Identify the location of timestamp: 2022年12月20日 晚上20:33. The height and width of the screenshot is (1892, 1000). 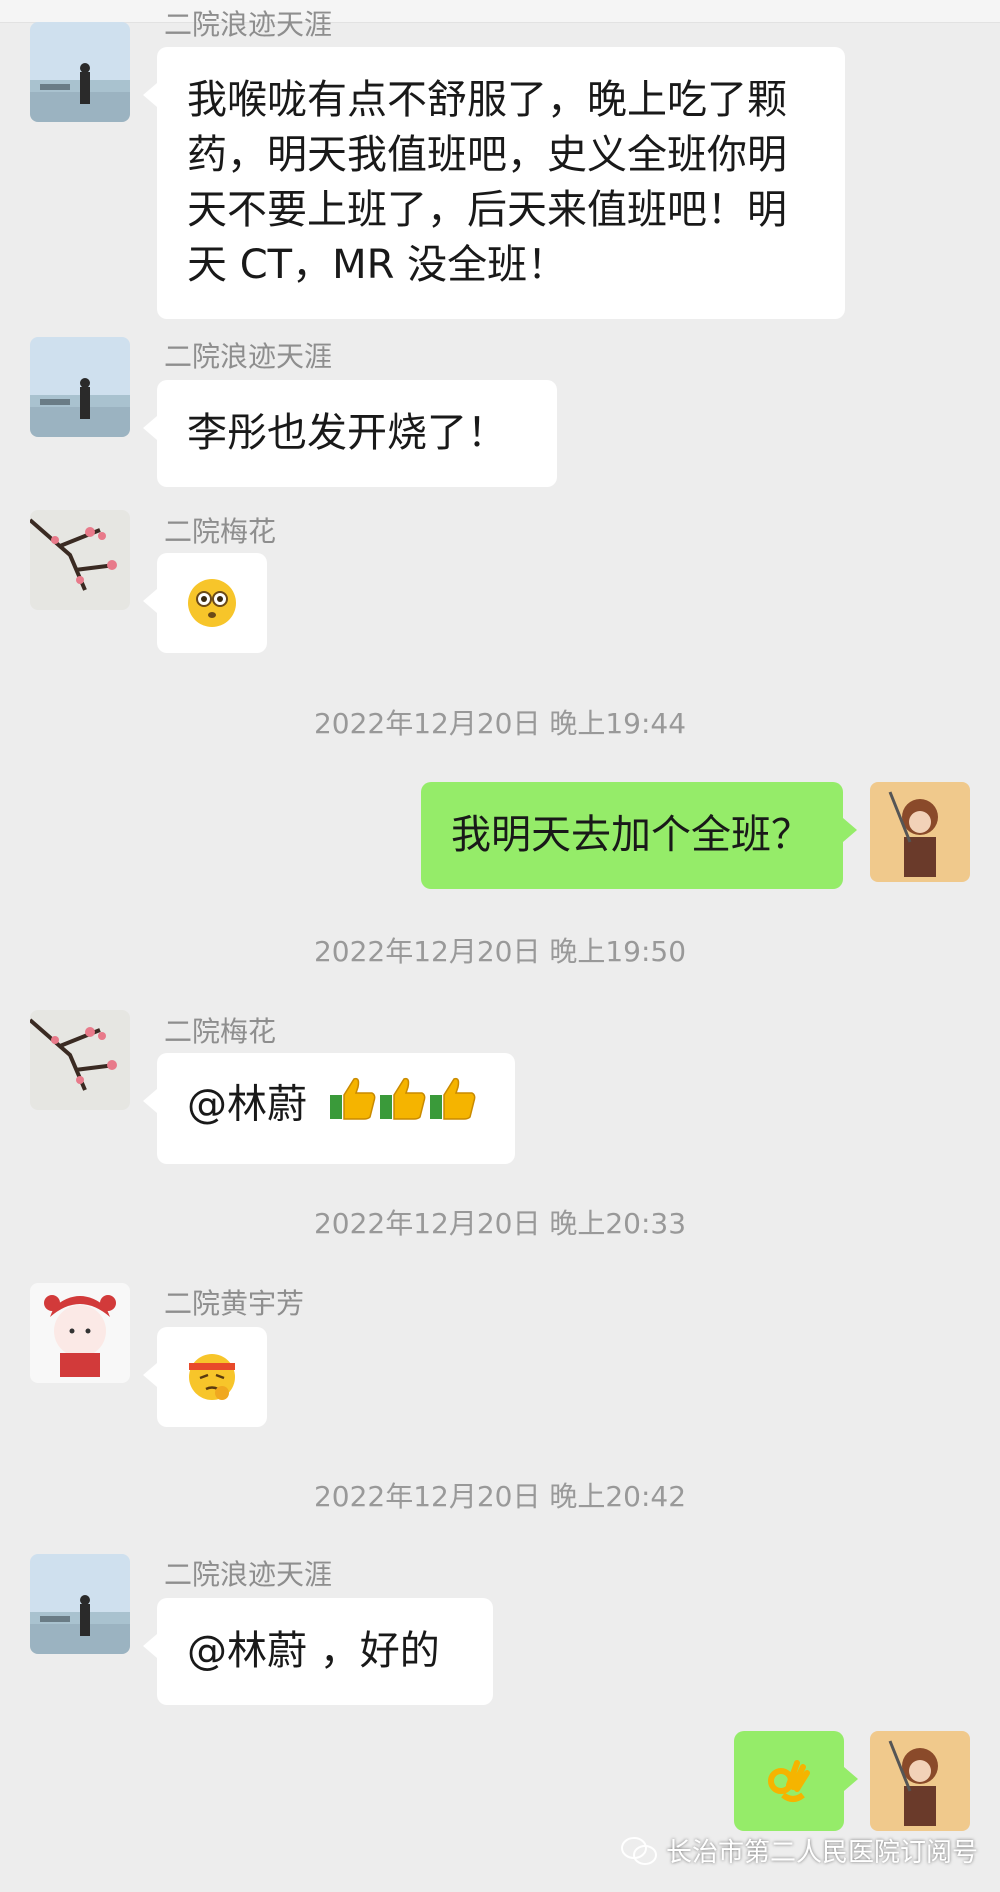
(500, 1223).